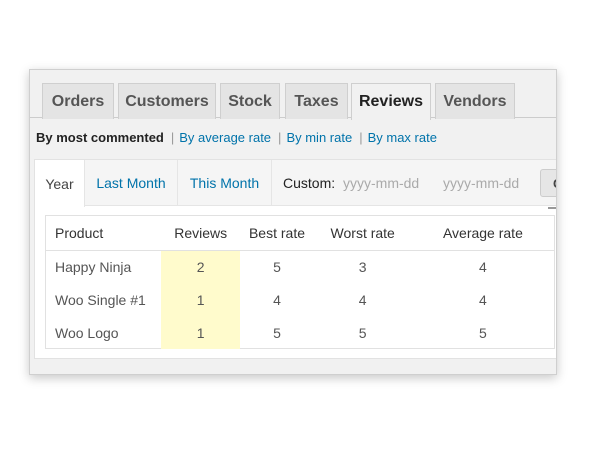 This screenshot has height=468, width=600. Describe the element at coordinates (200, 233) in the screenshot. I see `column-header-reviews: Reviews` at that location.